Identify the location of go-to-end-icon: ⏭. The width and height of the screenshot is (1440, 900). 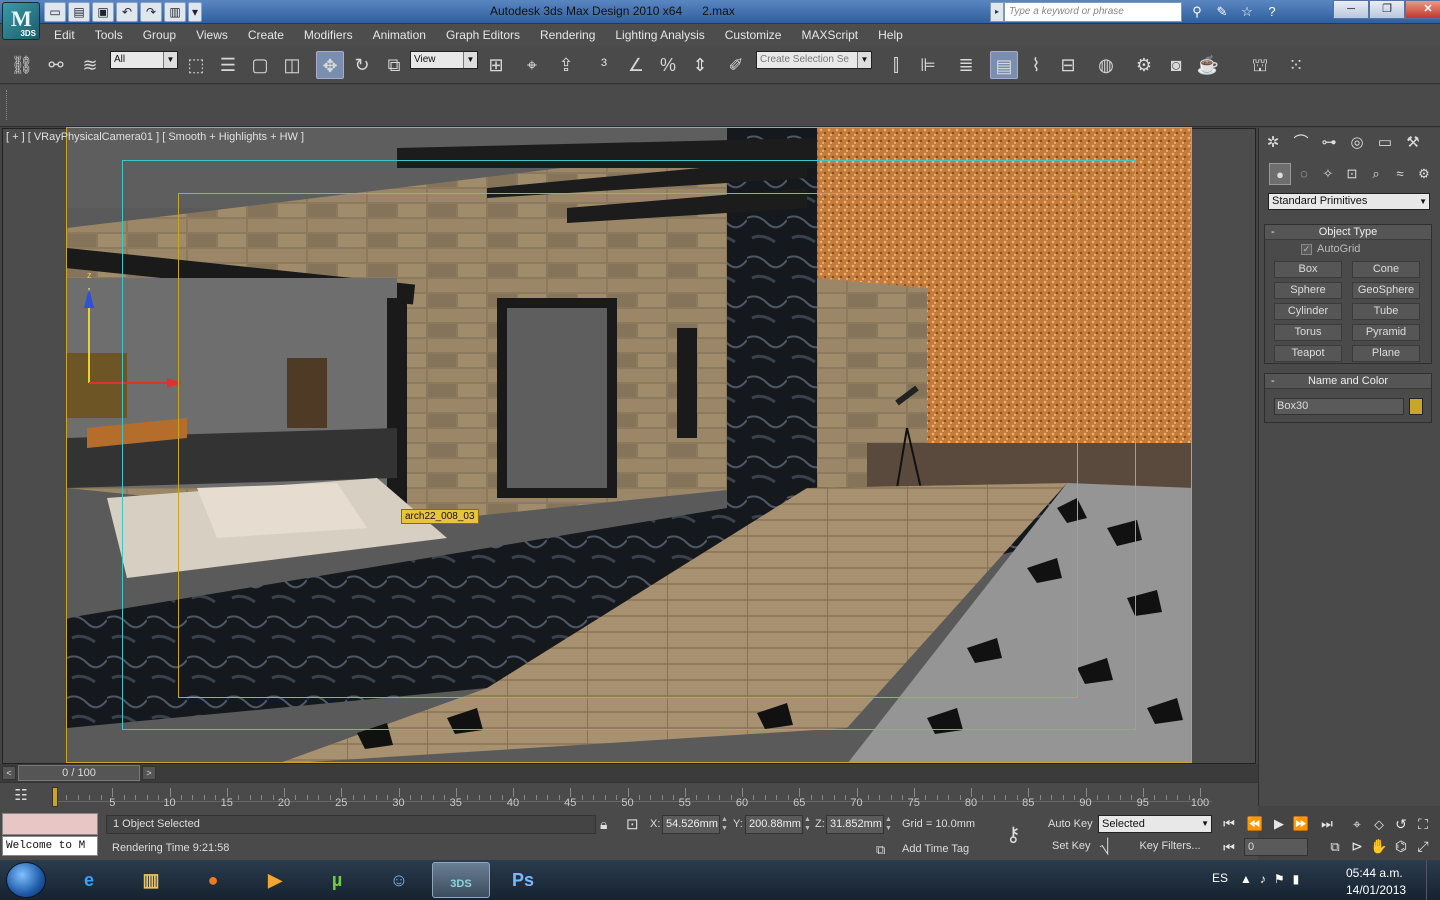
(1327, 824).